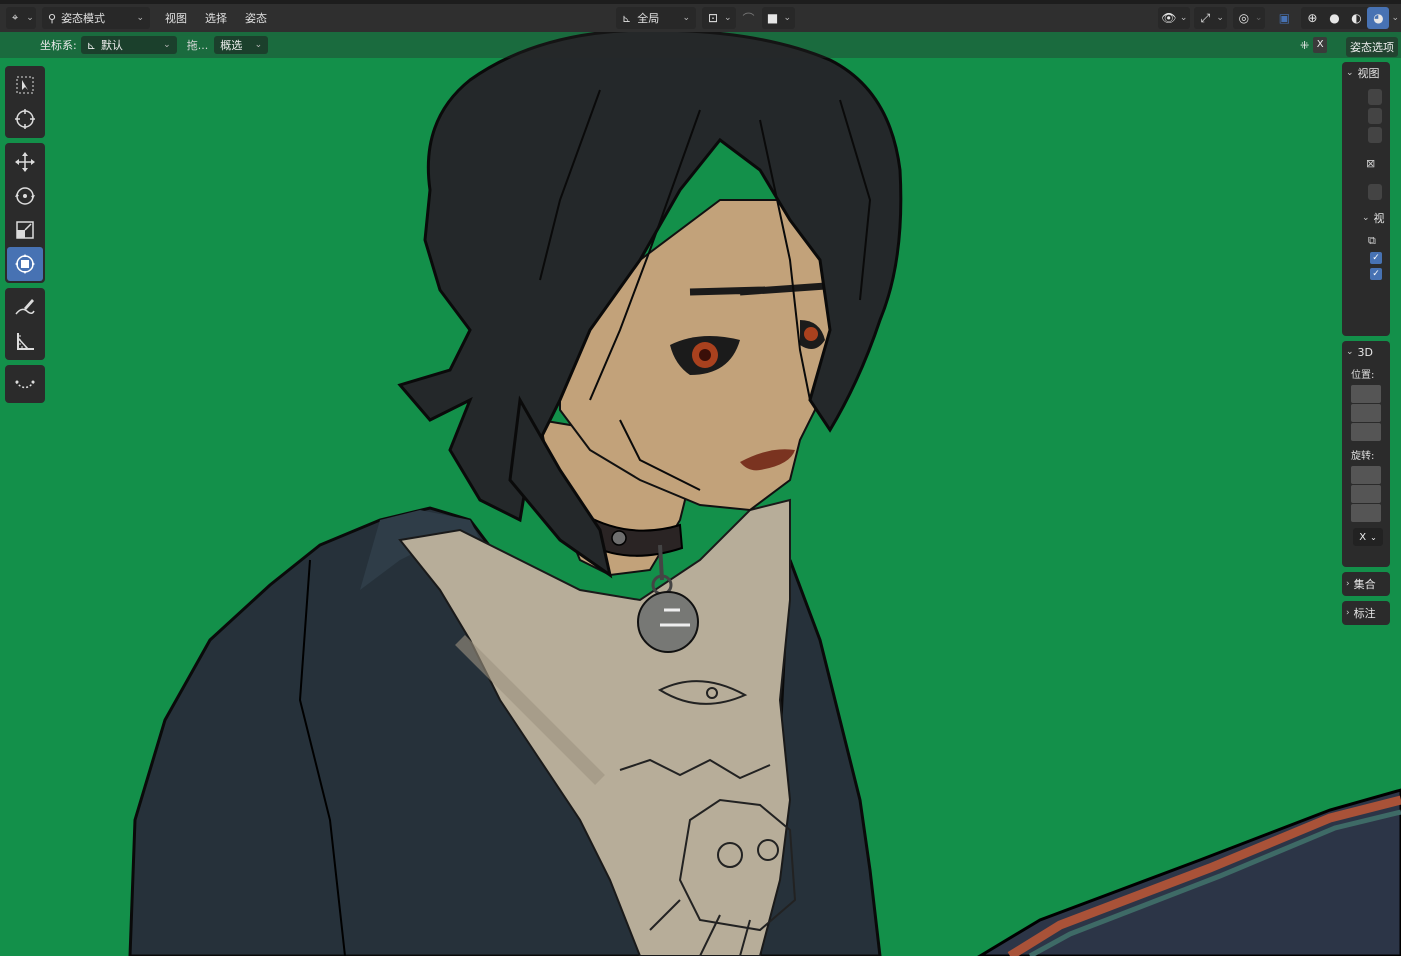 The image size is (1401, 956). I want to click on mirror-icon: ⁜, so click(1304, 45).